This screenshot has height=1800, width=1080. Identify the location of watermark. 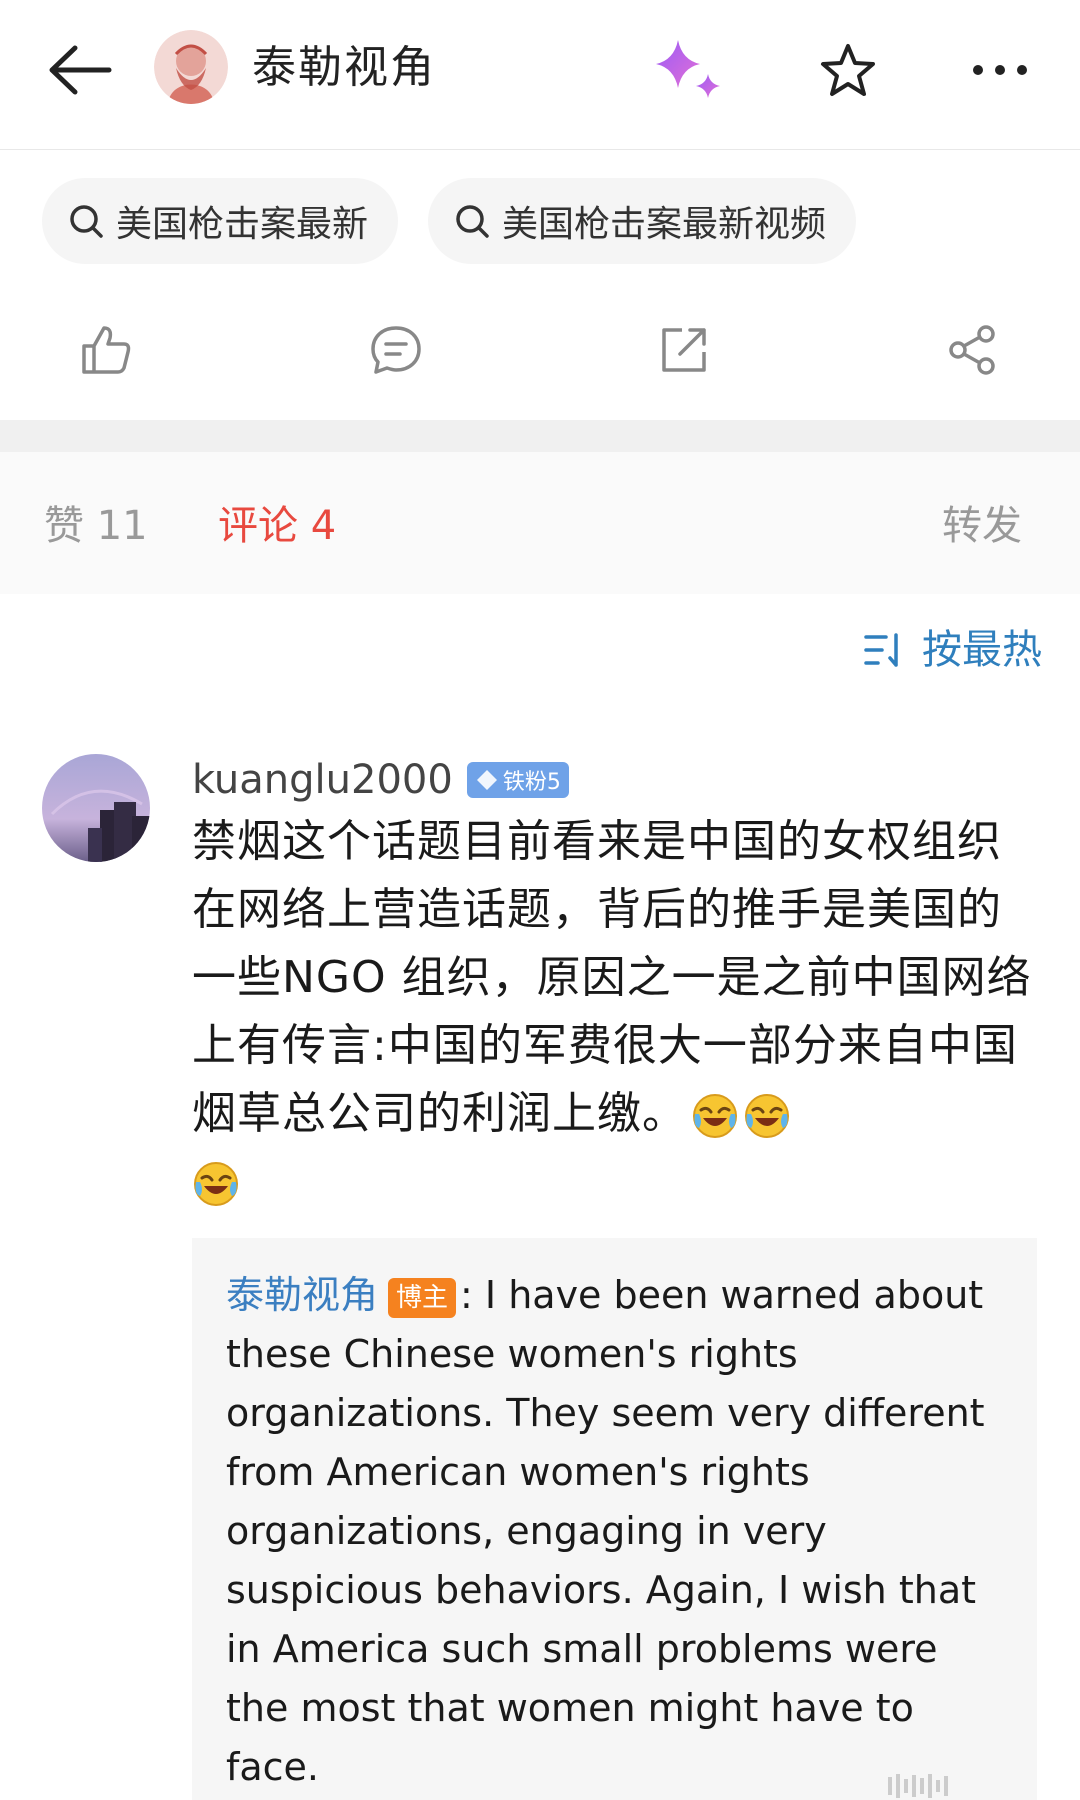
(973, 1786).